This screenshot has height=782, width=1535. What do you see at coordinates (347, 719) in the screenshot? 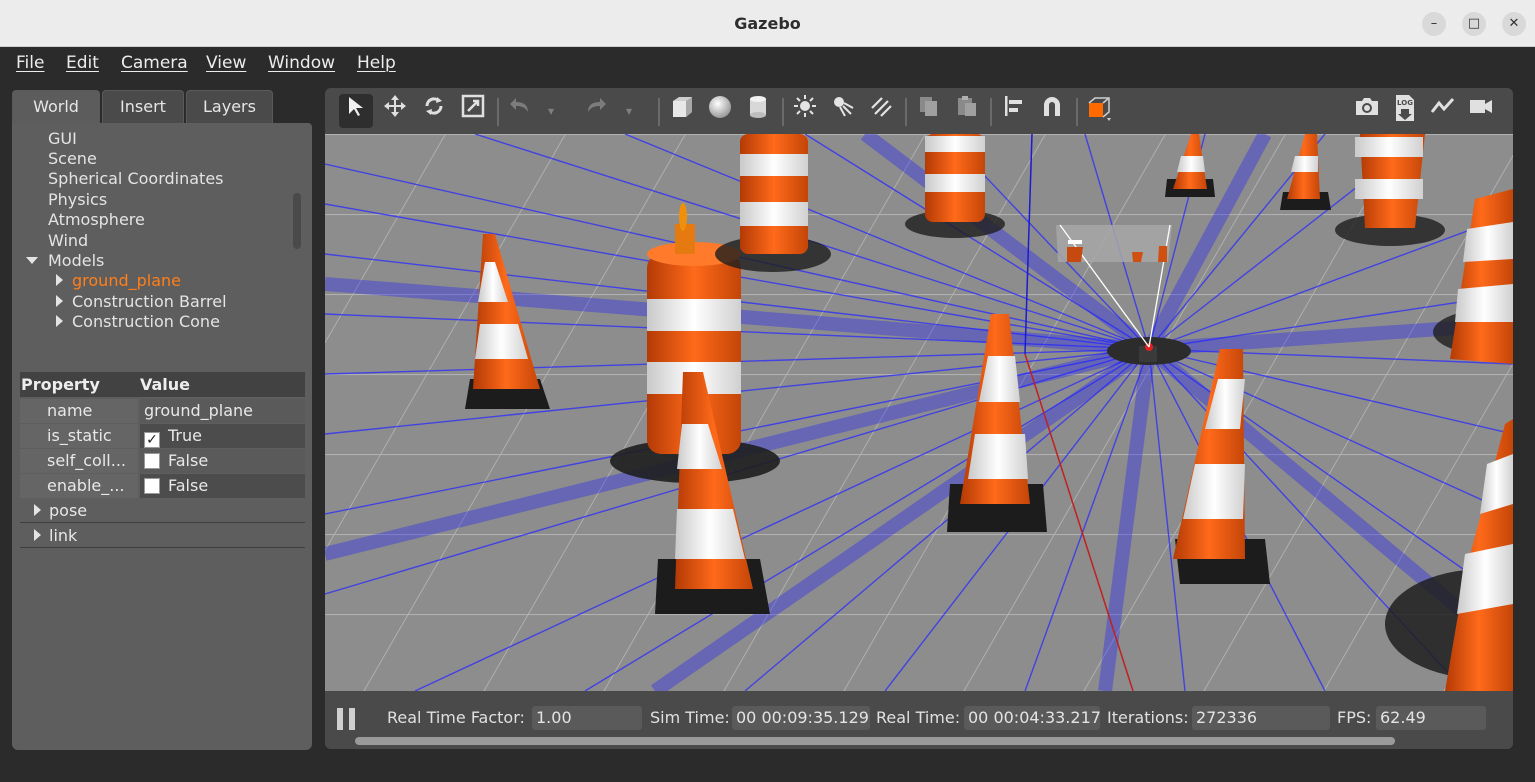
I see `pause-icon` at bounding box center [347, 719].